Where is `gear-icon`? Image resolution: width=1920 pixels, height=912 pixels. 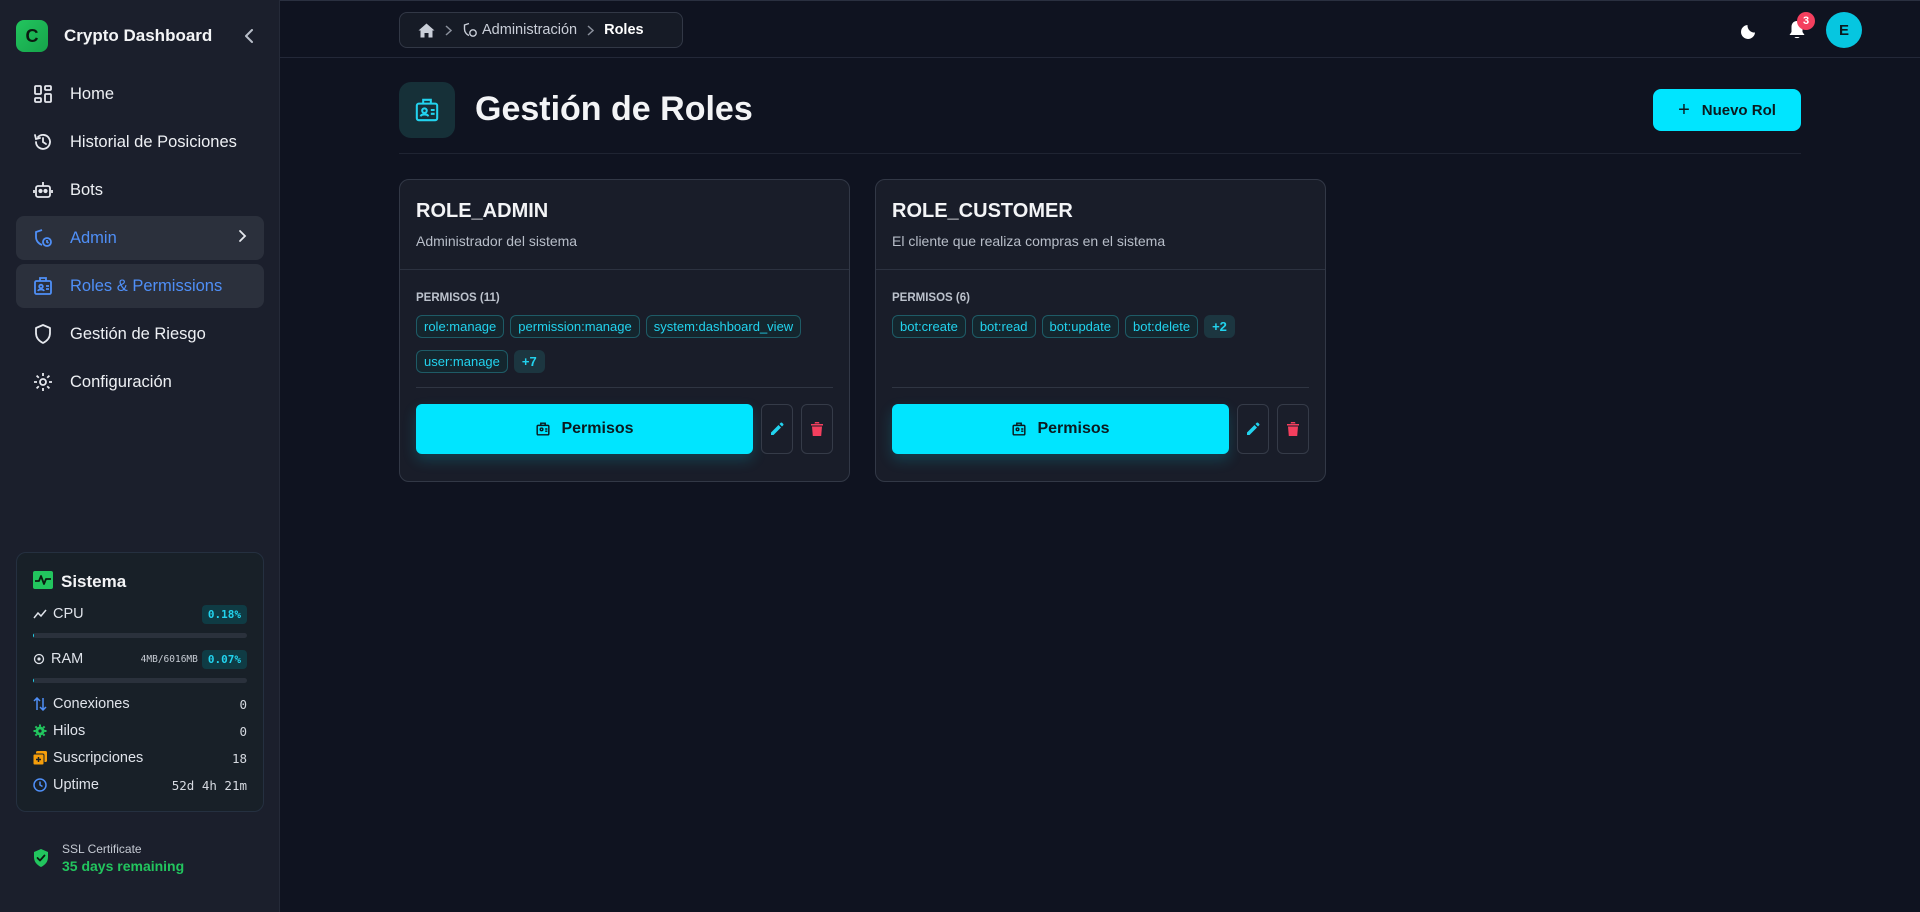
gear-icon is located at coordinates (43, 382).